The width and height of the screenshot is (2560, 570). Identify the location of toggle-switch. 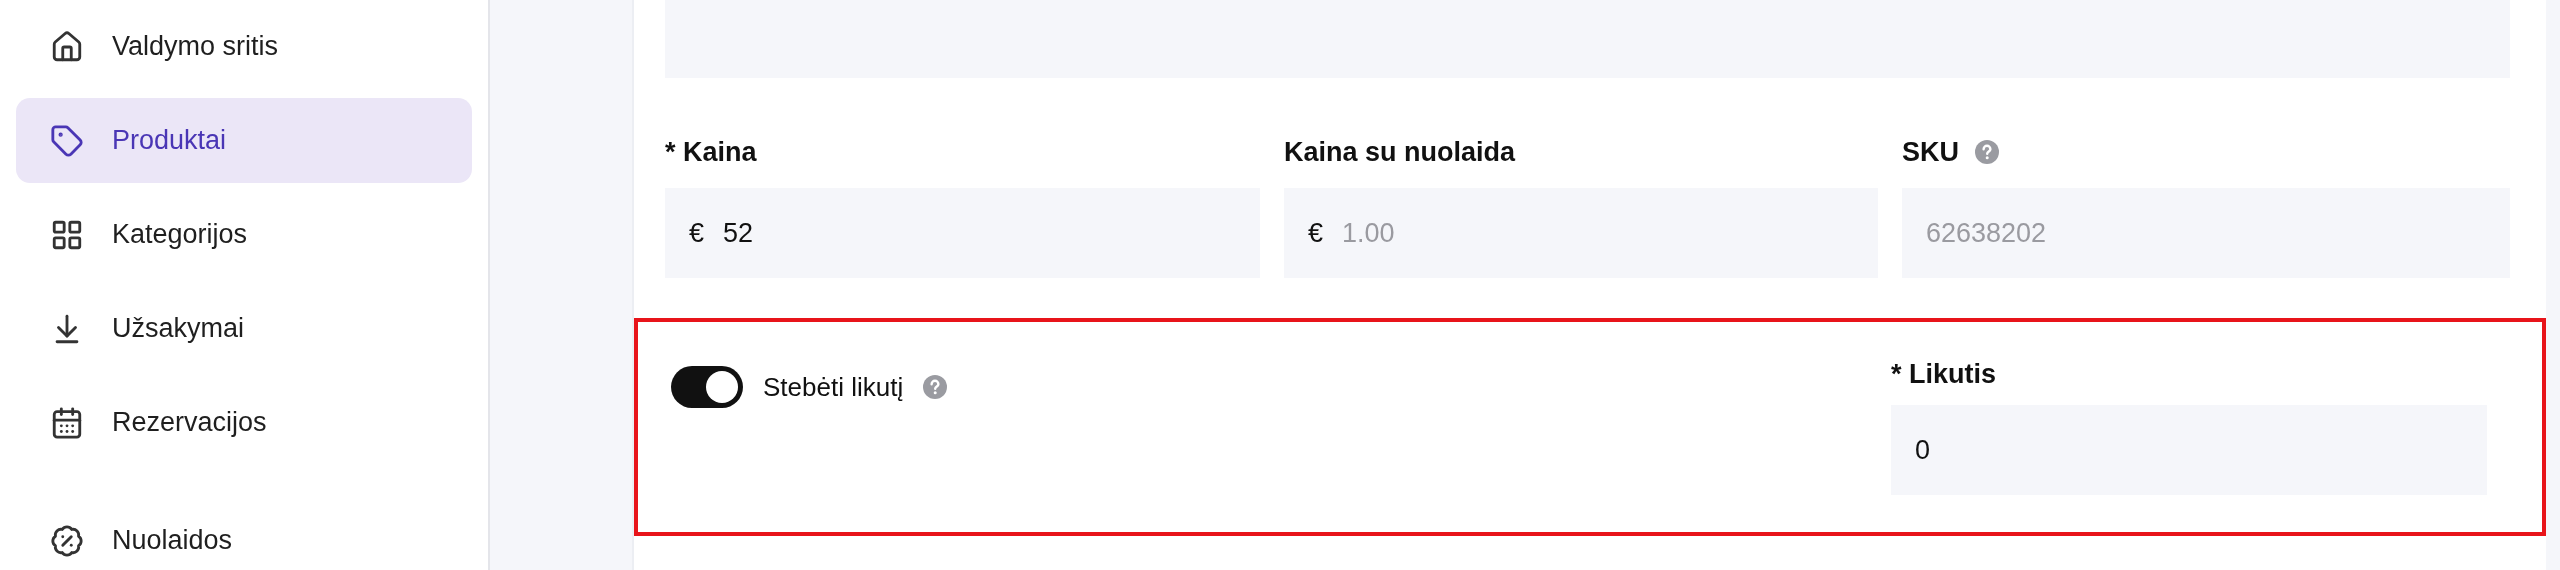
(707, 387).